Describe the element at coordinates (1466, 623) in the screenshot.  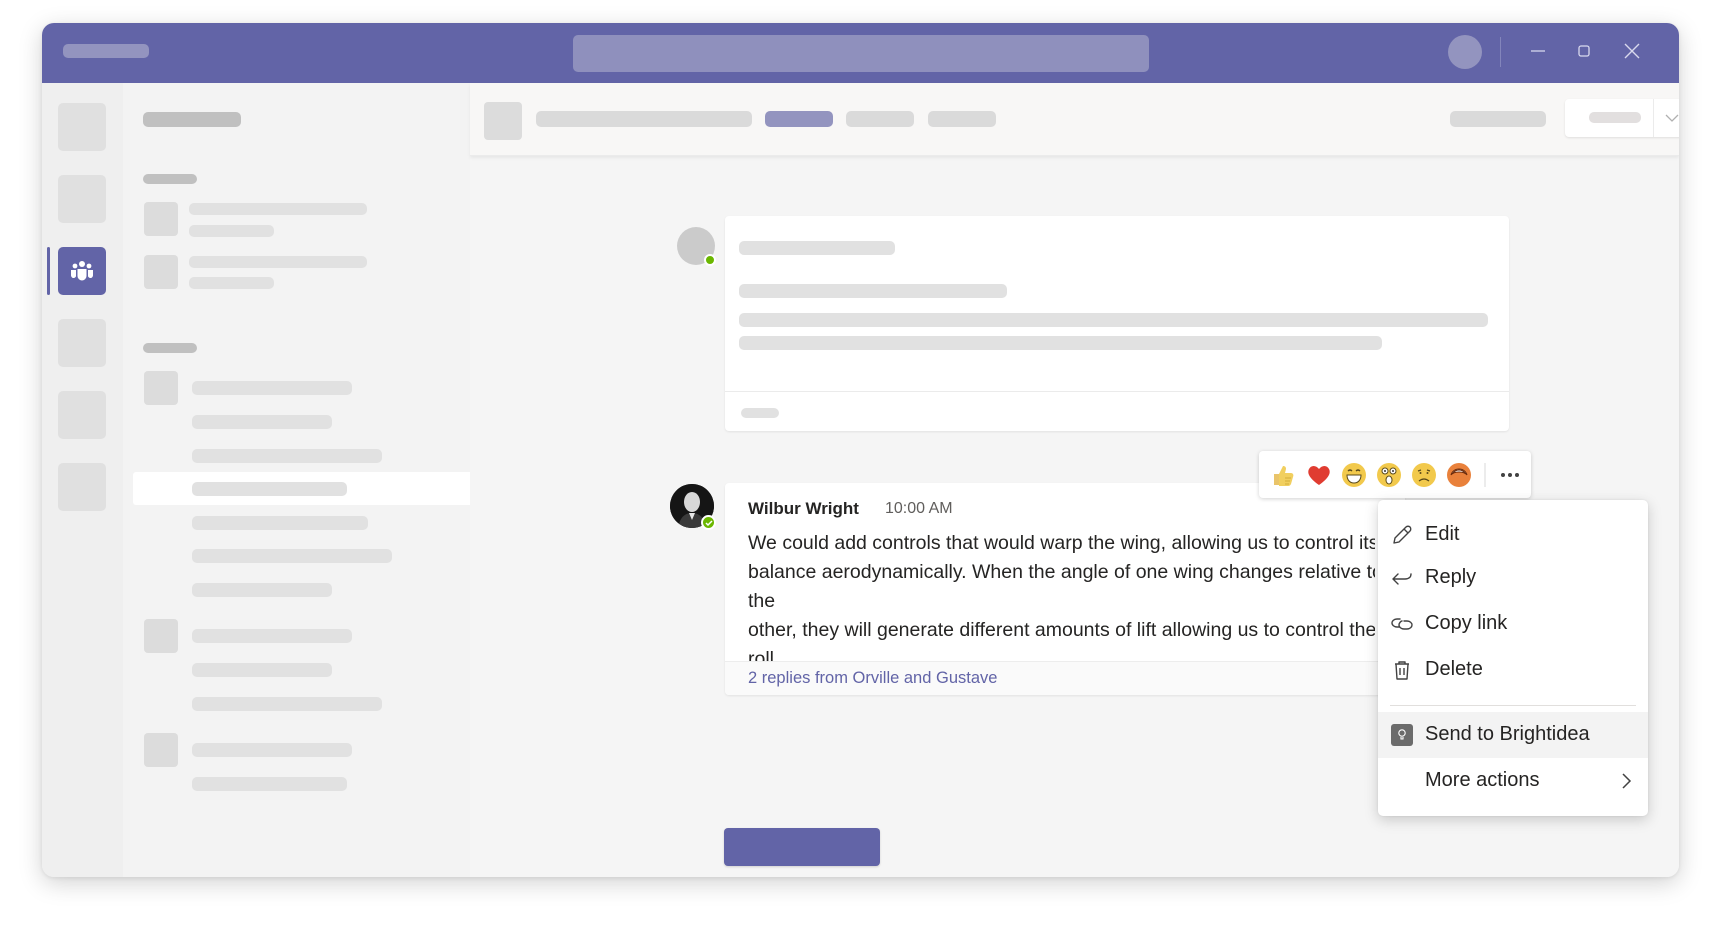
I see `menu-item-label: Copy link` at that location.